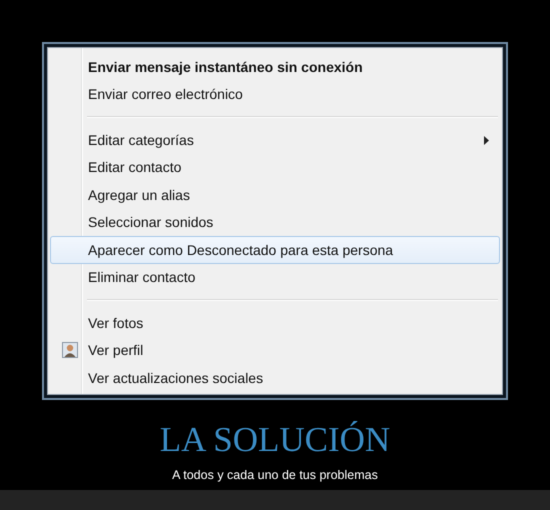  Describe the element at coordinates (275, 475) in the screenshot. I see `caption-subtitle: A todos y cada uno de tus problemas` at that location.